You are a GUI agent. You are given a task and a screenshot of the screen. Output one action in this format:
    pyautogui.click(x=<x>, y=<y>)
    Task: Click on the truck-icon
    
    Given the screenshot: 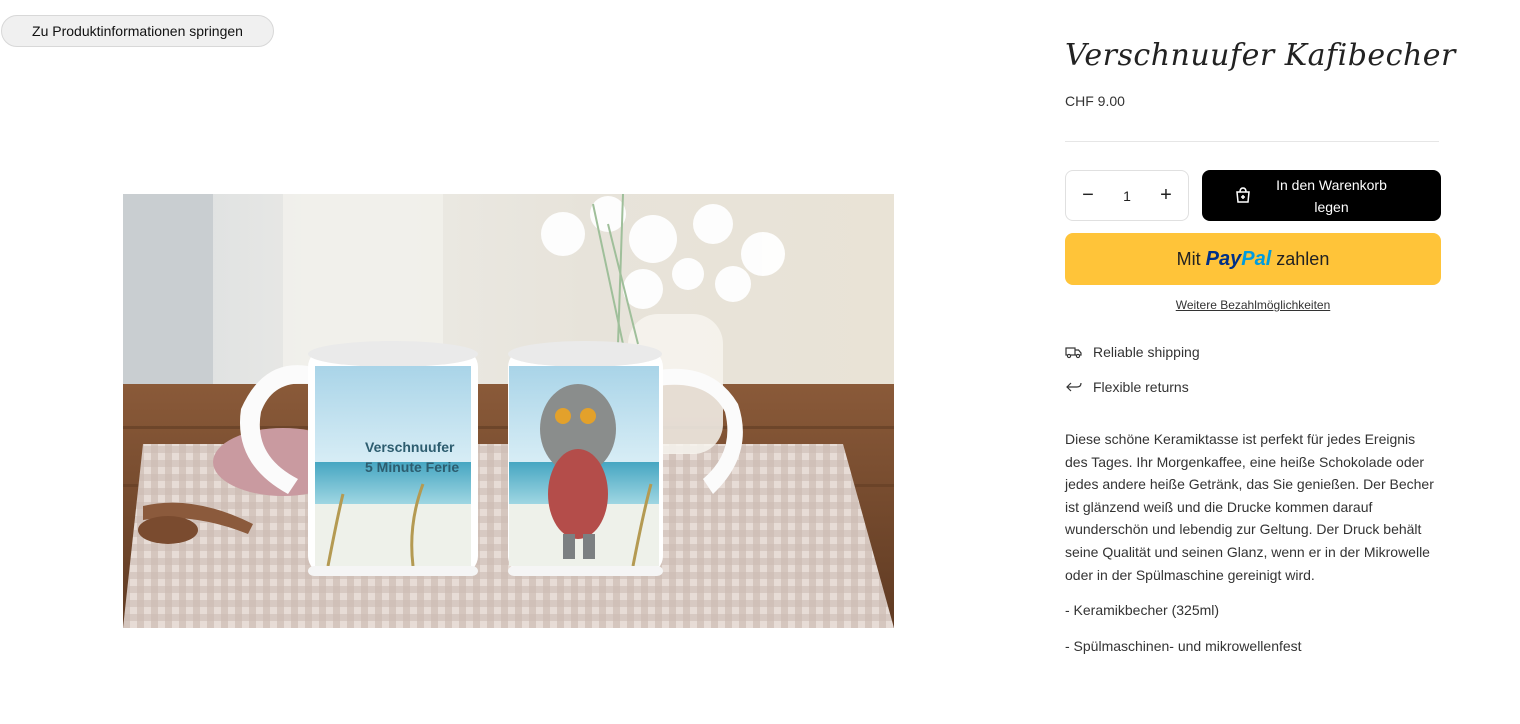 What is the action you would take?
    pyautogui.click(x=1073, y=353)
    